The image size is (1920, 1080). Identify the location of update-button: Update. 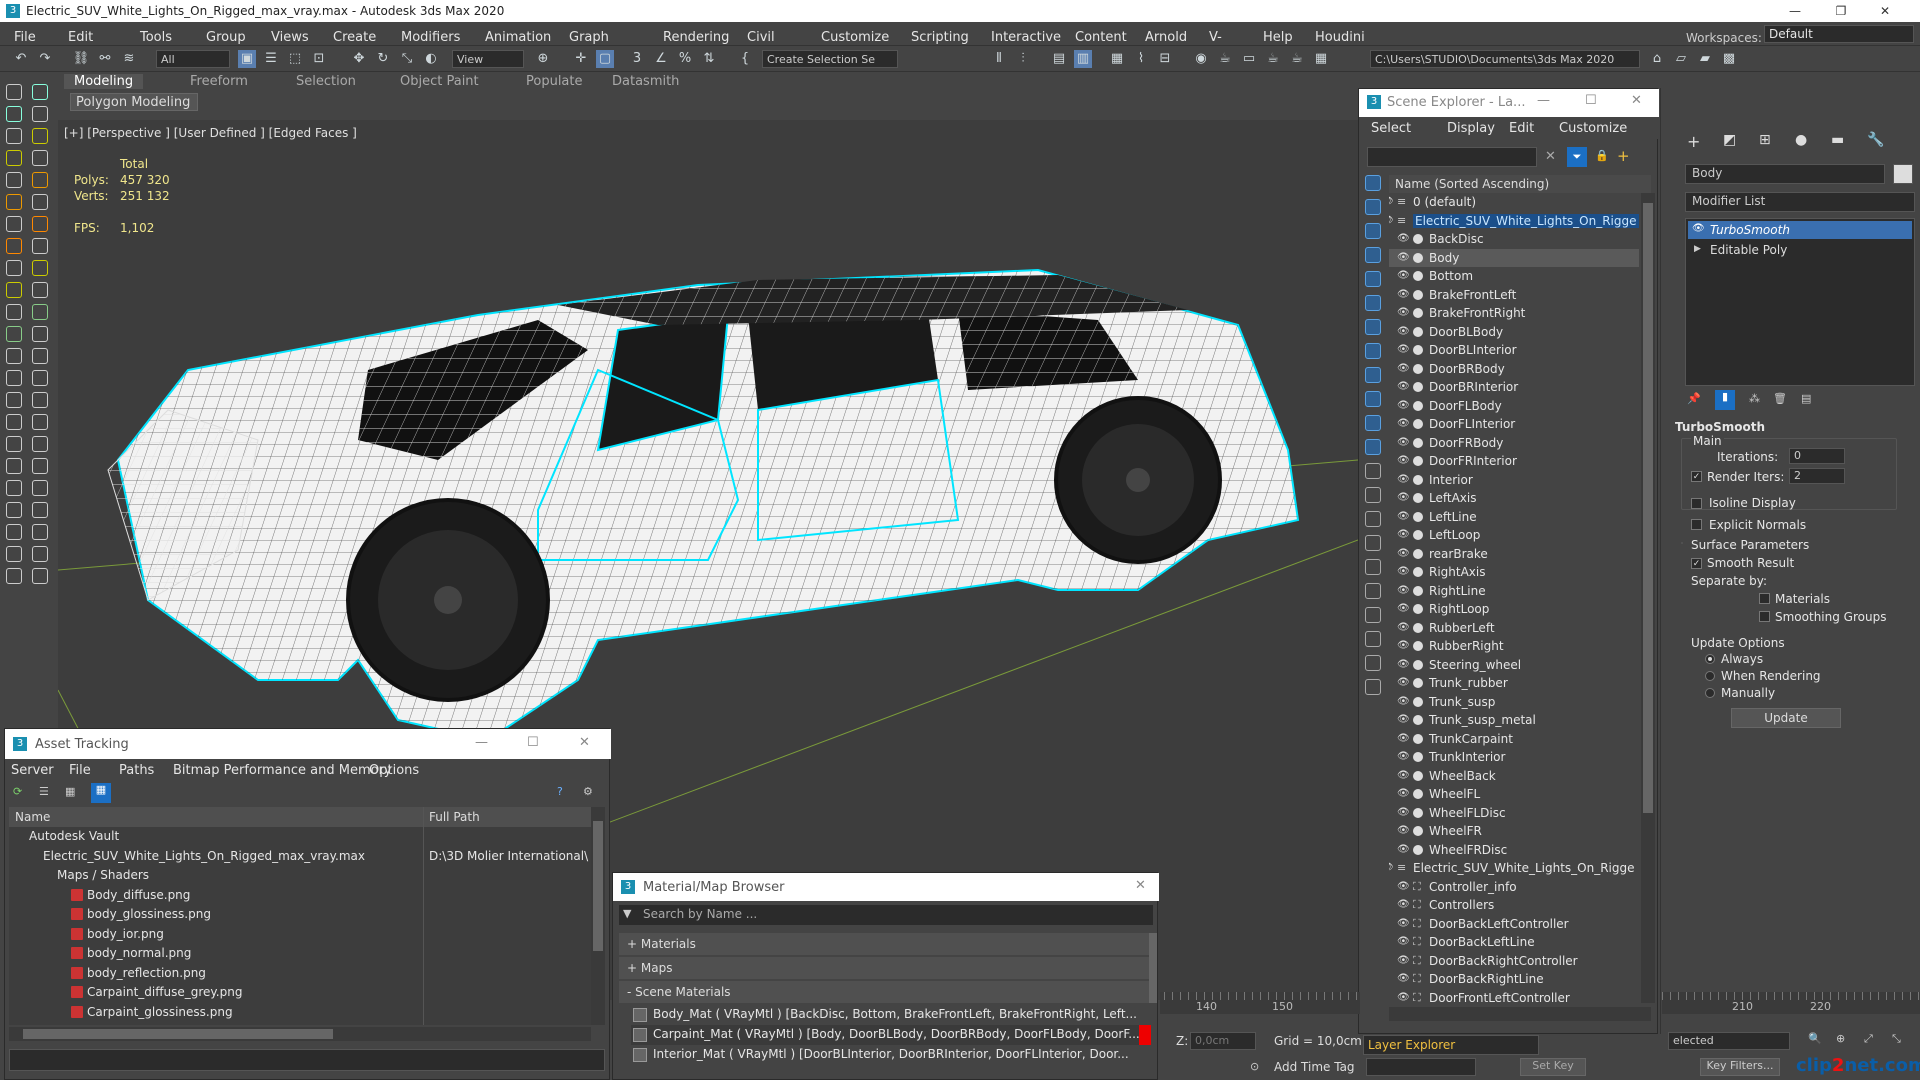
(1786, 718).